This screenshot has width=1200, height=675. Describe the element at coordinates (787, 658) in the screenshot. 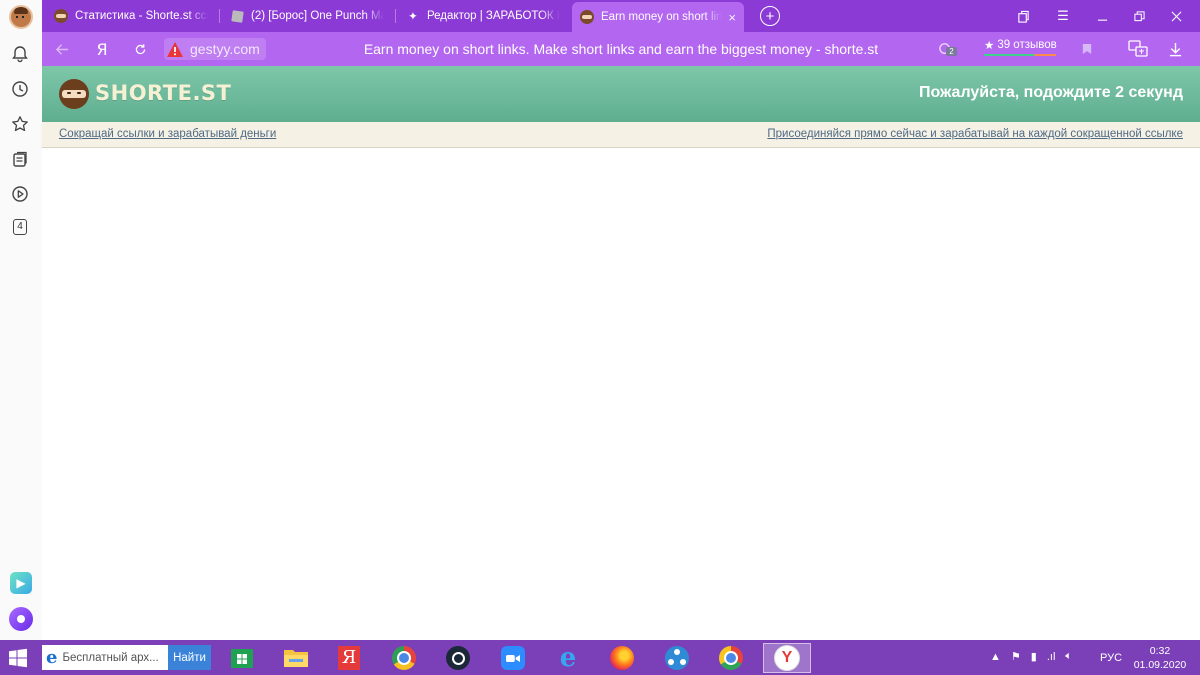

I see `yandex-browser-app-icon: Y` at that location.